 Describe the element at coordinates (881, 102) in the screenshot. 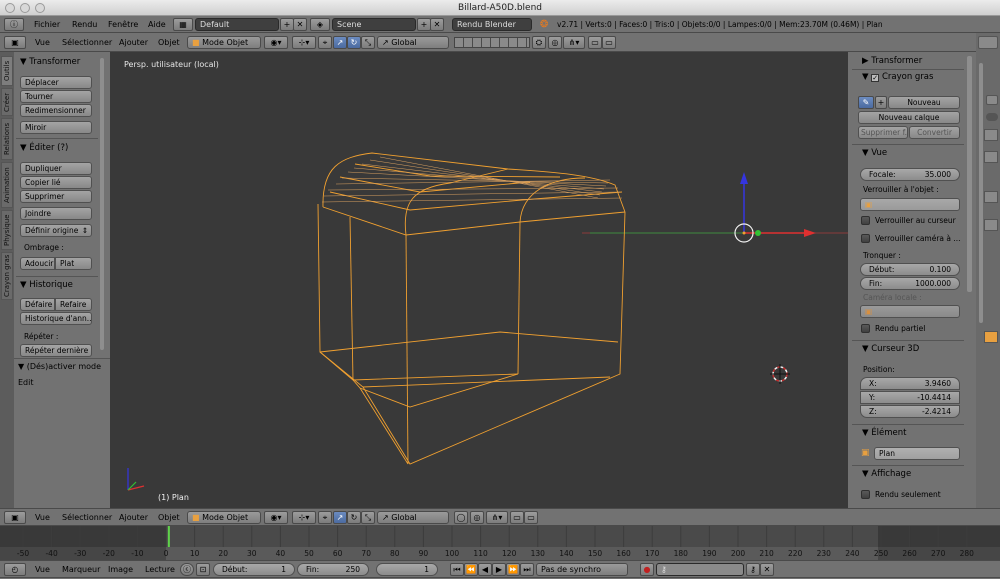

I see `add-icon: +` at that location.